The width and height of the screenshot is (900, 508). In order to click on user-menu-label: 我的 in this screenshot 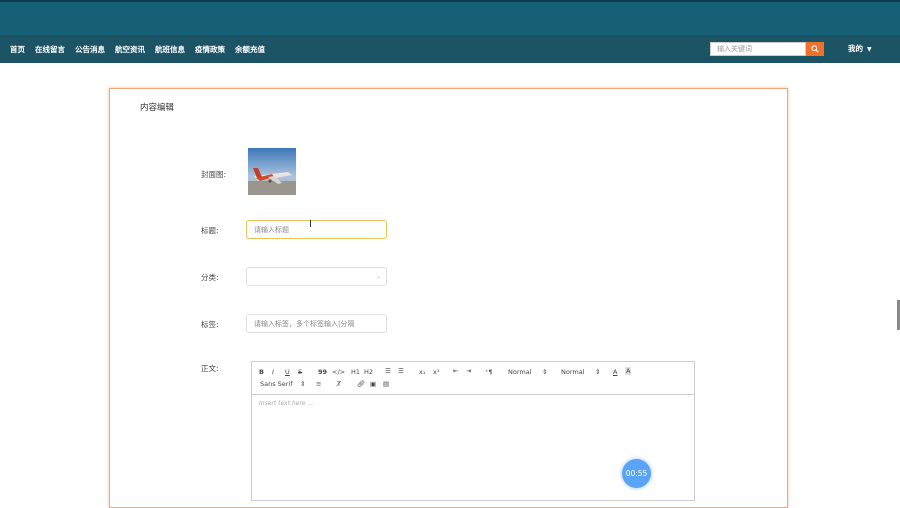, I will do `click(855, 48)`.